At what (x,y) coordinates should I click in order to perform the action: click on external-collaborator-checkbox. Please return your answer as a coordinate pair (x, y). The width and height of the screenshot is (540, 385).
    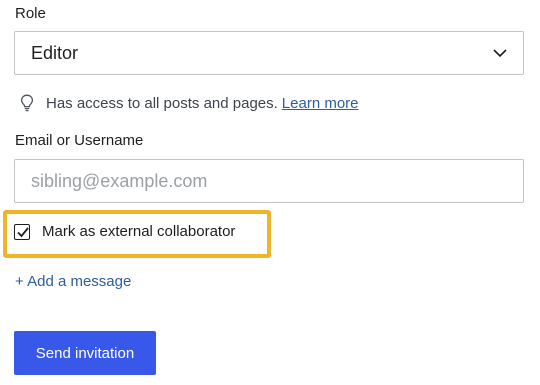
    Looking at the image, I should click on (22, 231).